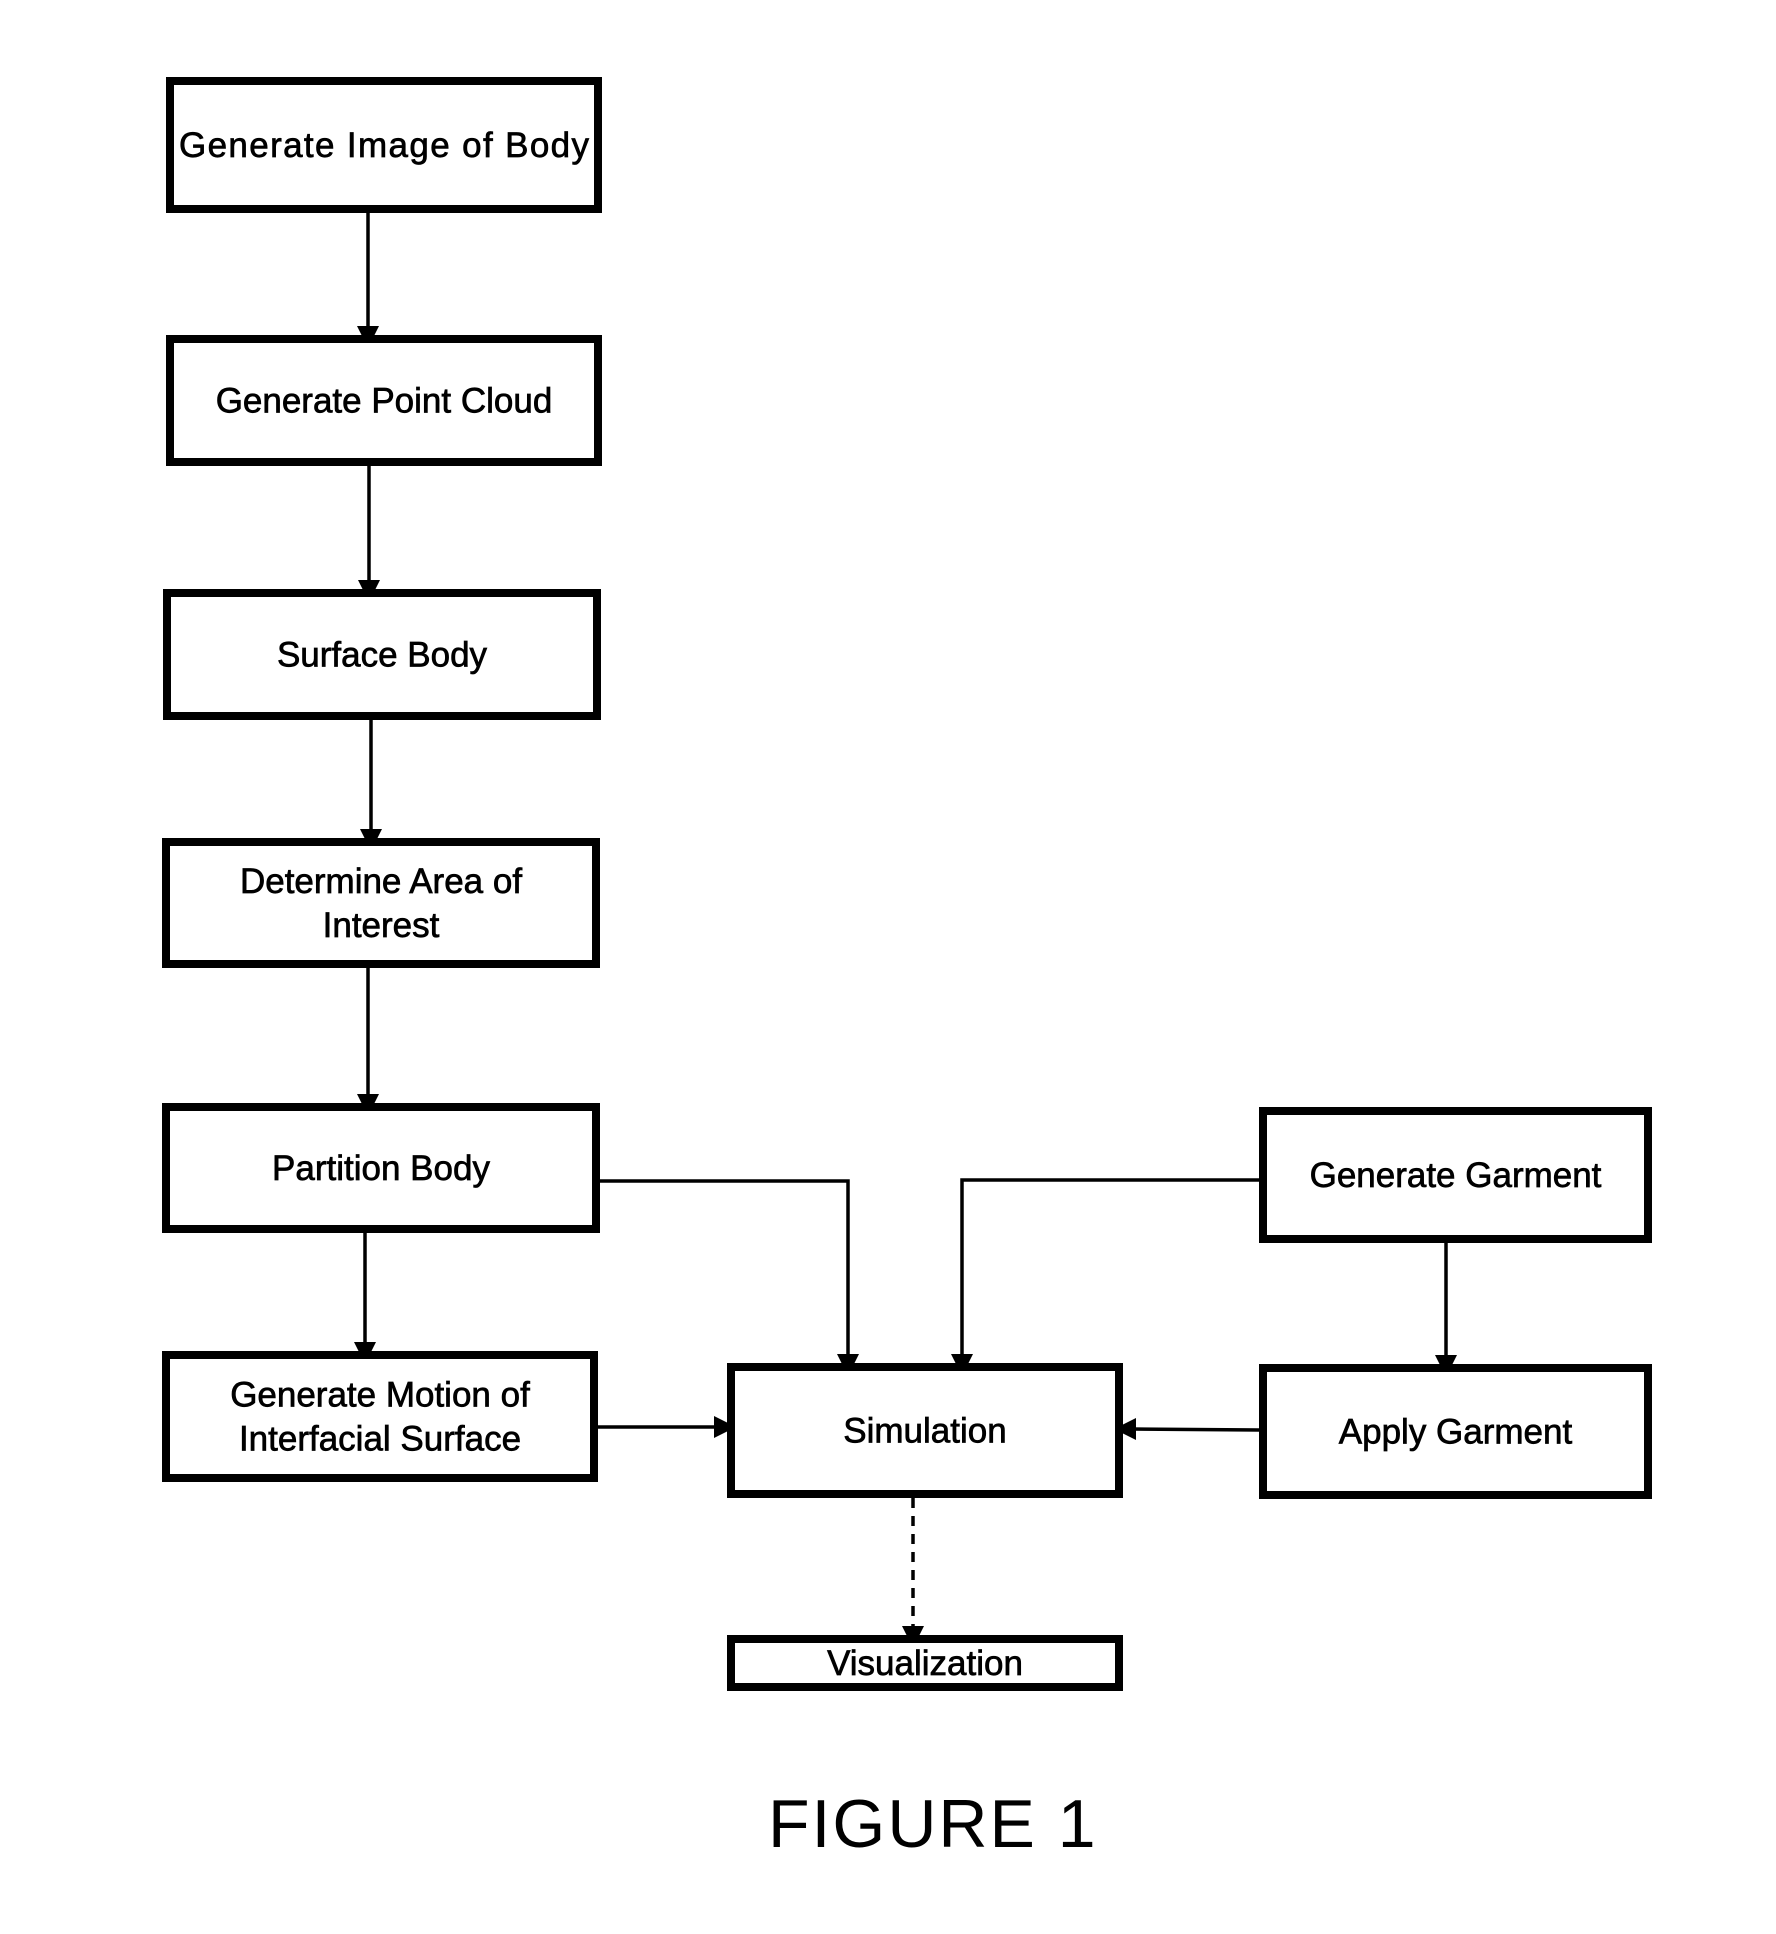  I want to click on edge-gen-image-to-point-cloud, so click(368, 280).